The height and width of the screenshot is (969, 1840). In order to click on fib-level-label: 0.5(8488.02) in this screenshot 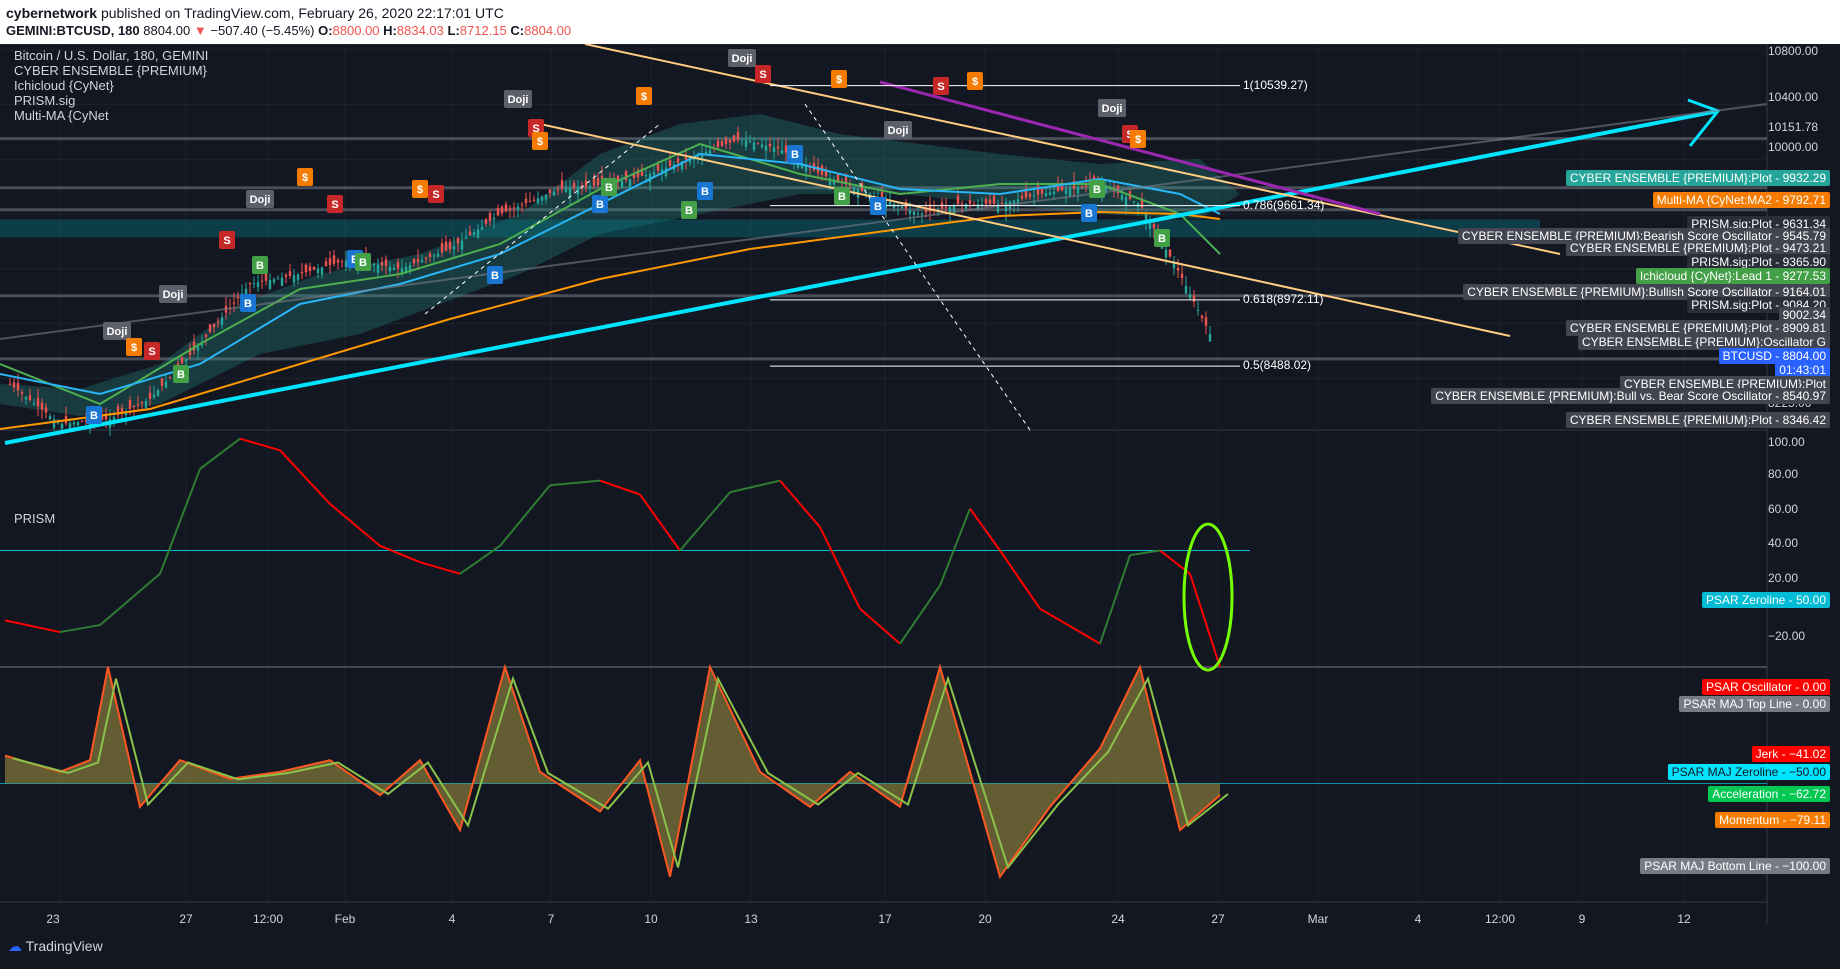, I will do `click(1277, 365)`.